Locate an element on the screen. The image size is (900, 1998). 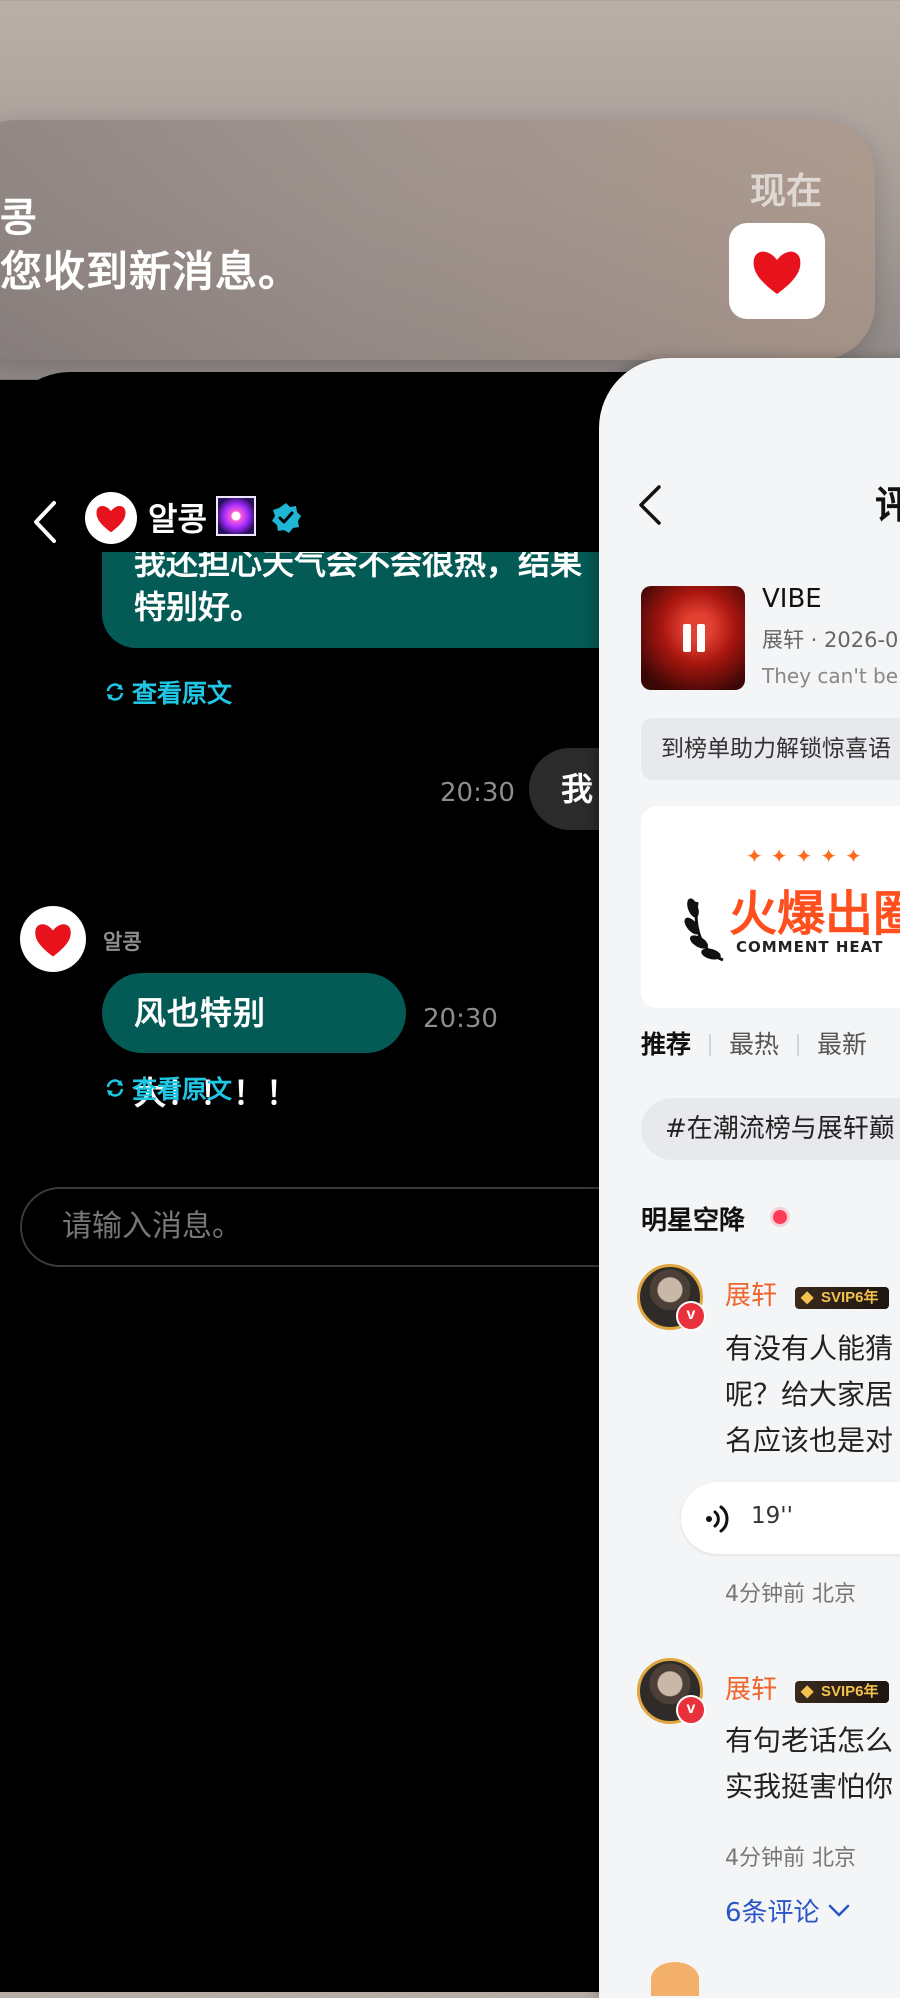
laurel-icon is located at coordinates (704, 930).